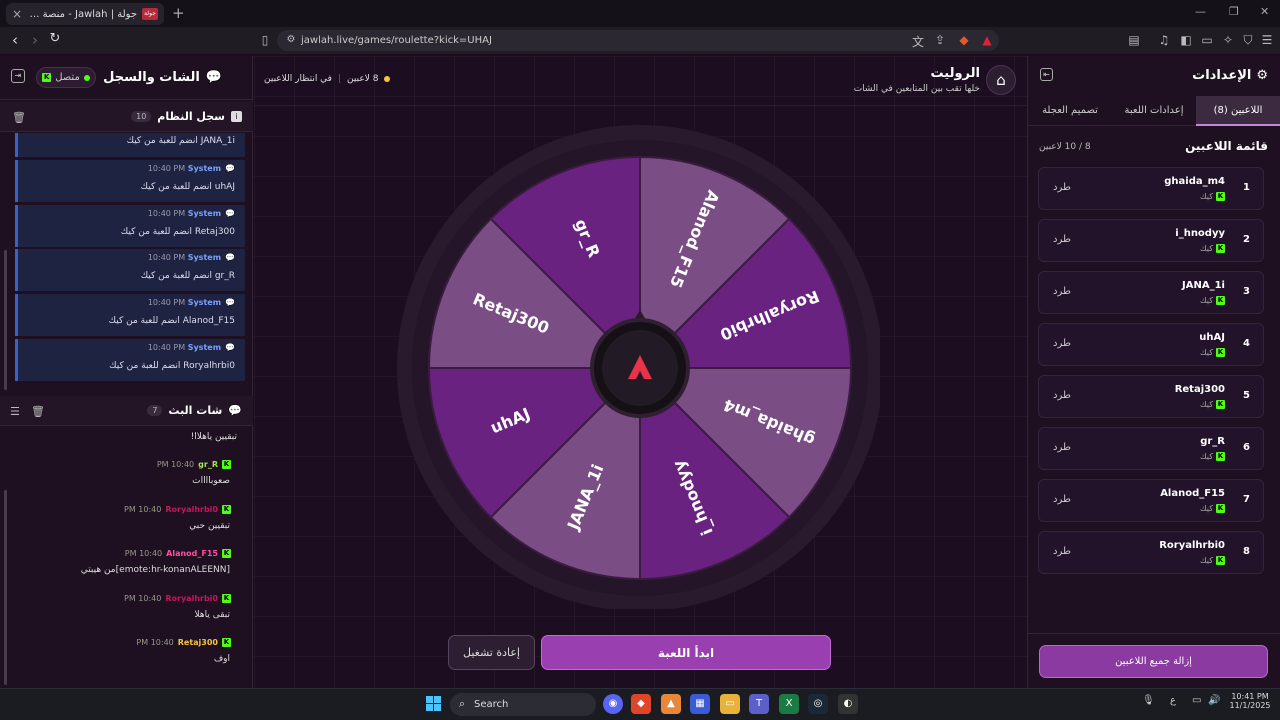 The height and width of the screenshot is (720, 1280). I want to click on vpn-icon: ⛉, so click(1248, 40).